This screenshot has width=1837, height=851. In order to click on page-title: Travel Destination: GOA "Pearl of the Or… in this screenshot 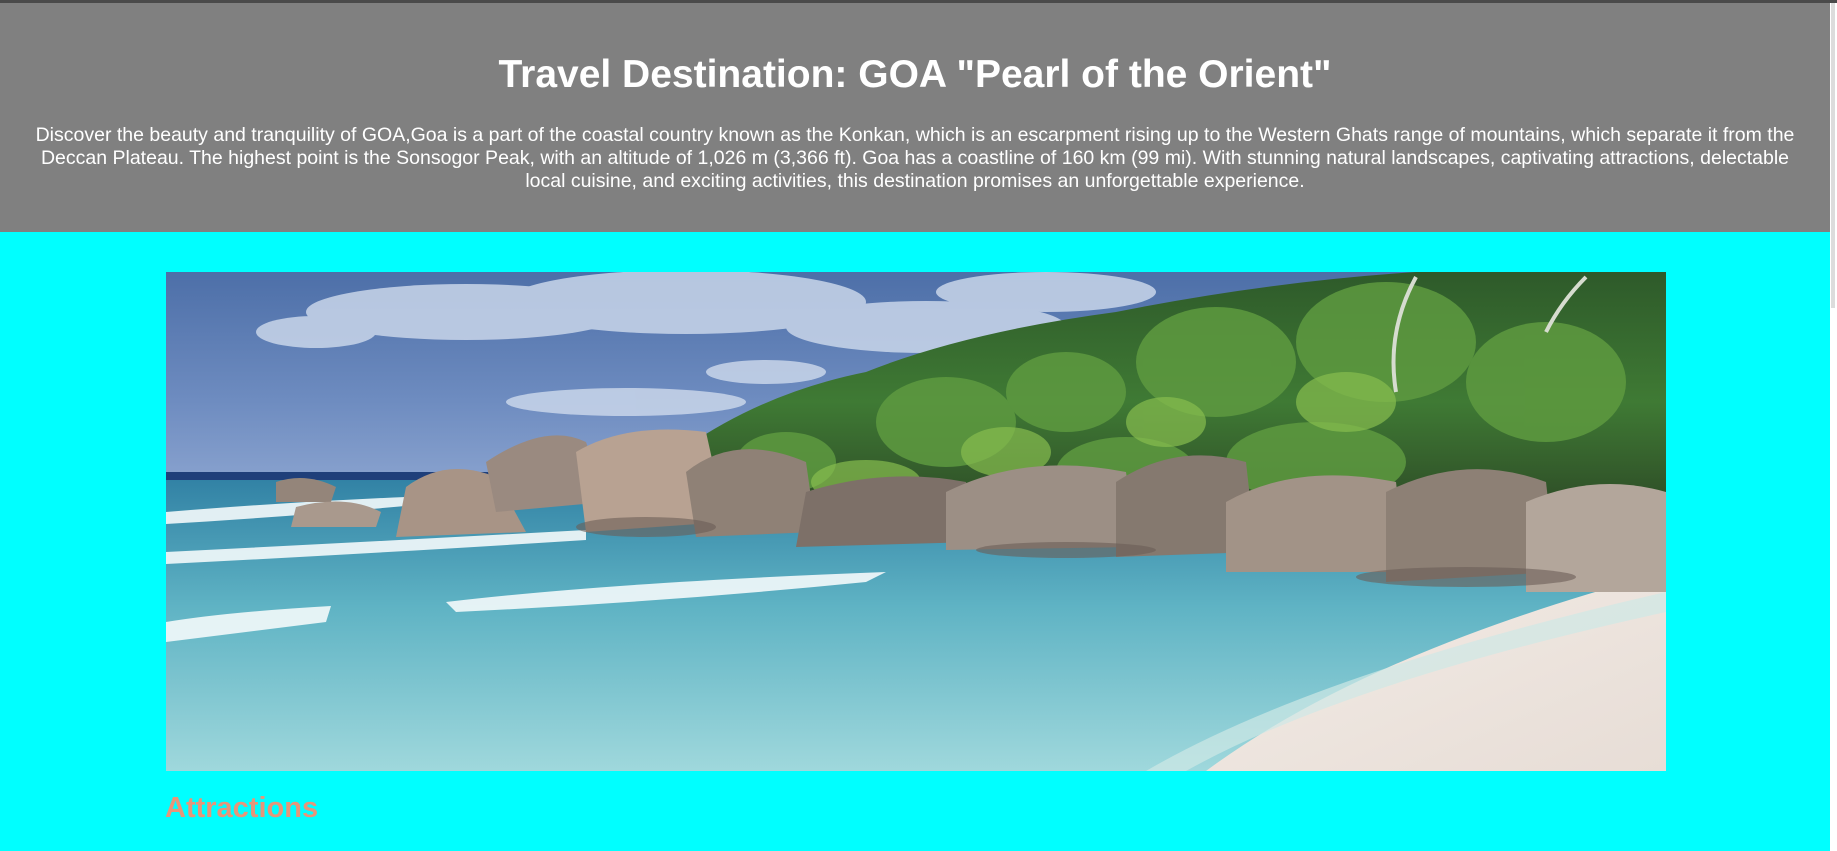, I will do `click(915, 74)`.